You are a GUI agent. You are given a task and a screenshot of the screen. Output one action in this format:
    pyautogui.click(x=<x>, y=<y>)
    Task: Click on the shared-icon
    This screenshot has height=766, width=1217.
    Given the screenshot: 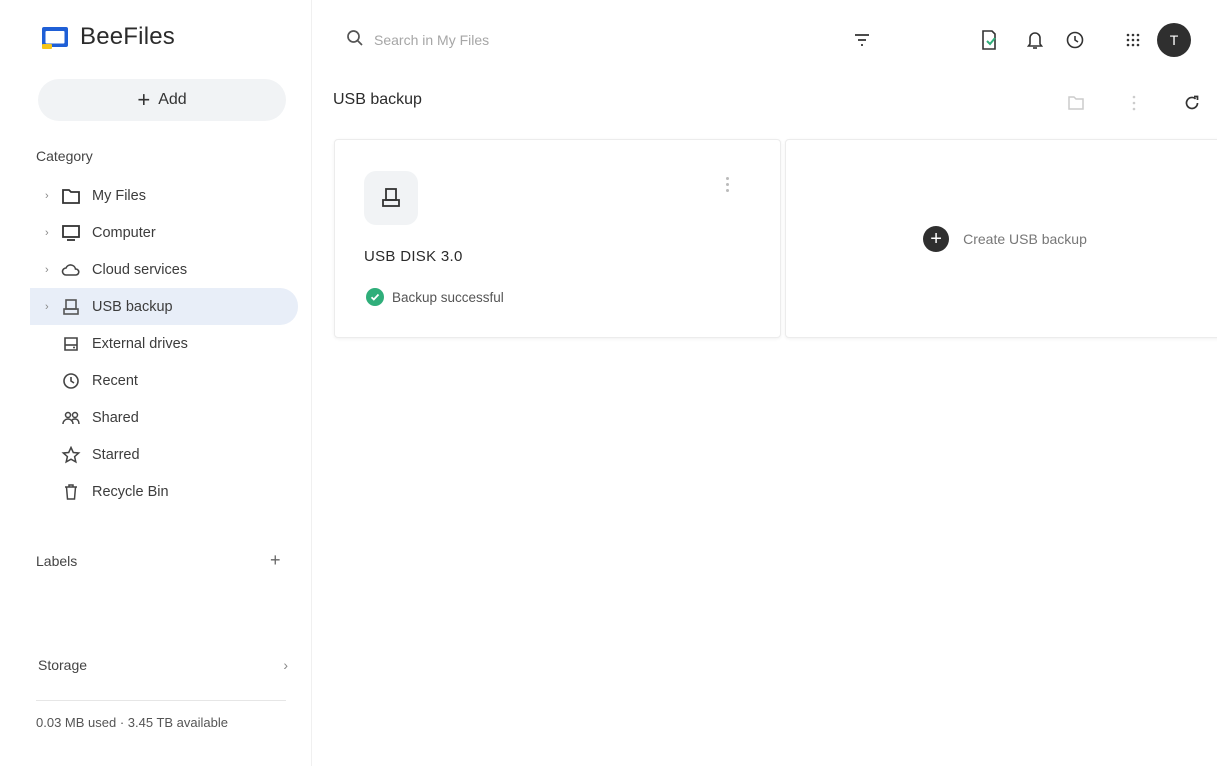 What is the action you would take?
    pyautogui.click(x=71, y=418)
    